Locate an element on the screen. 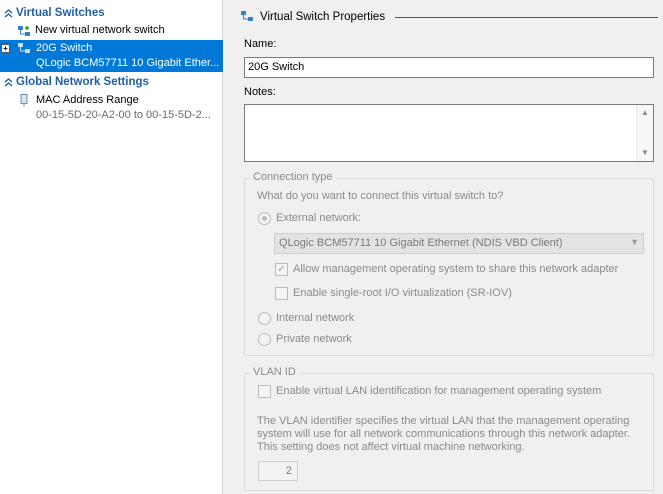 This screenshot has width=663, height=494. connection-type-title: Connection type is located at coordinates (293, 177).